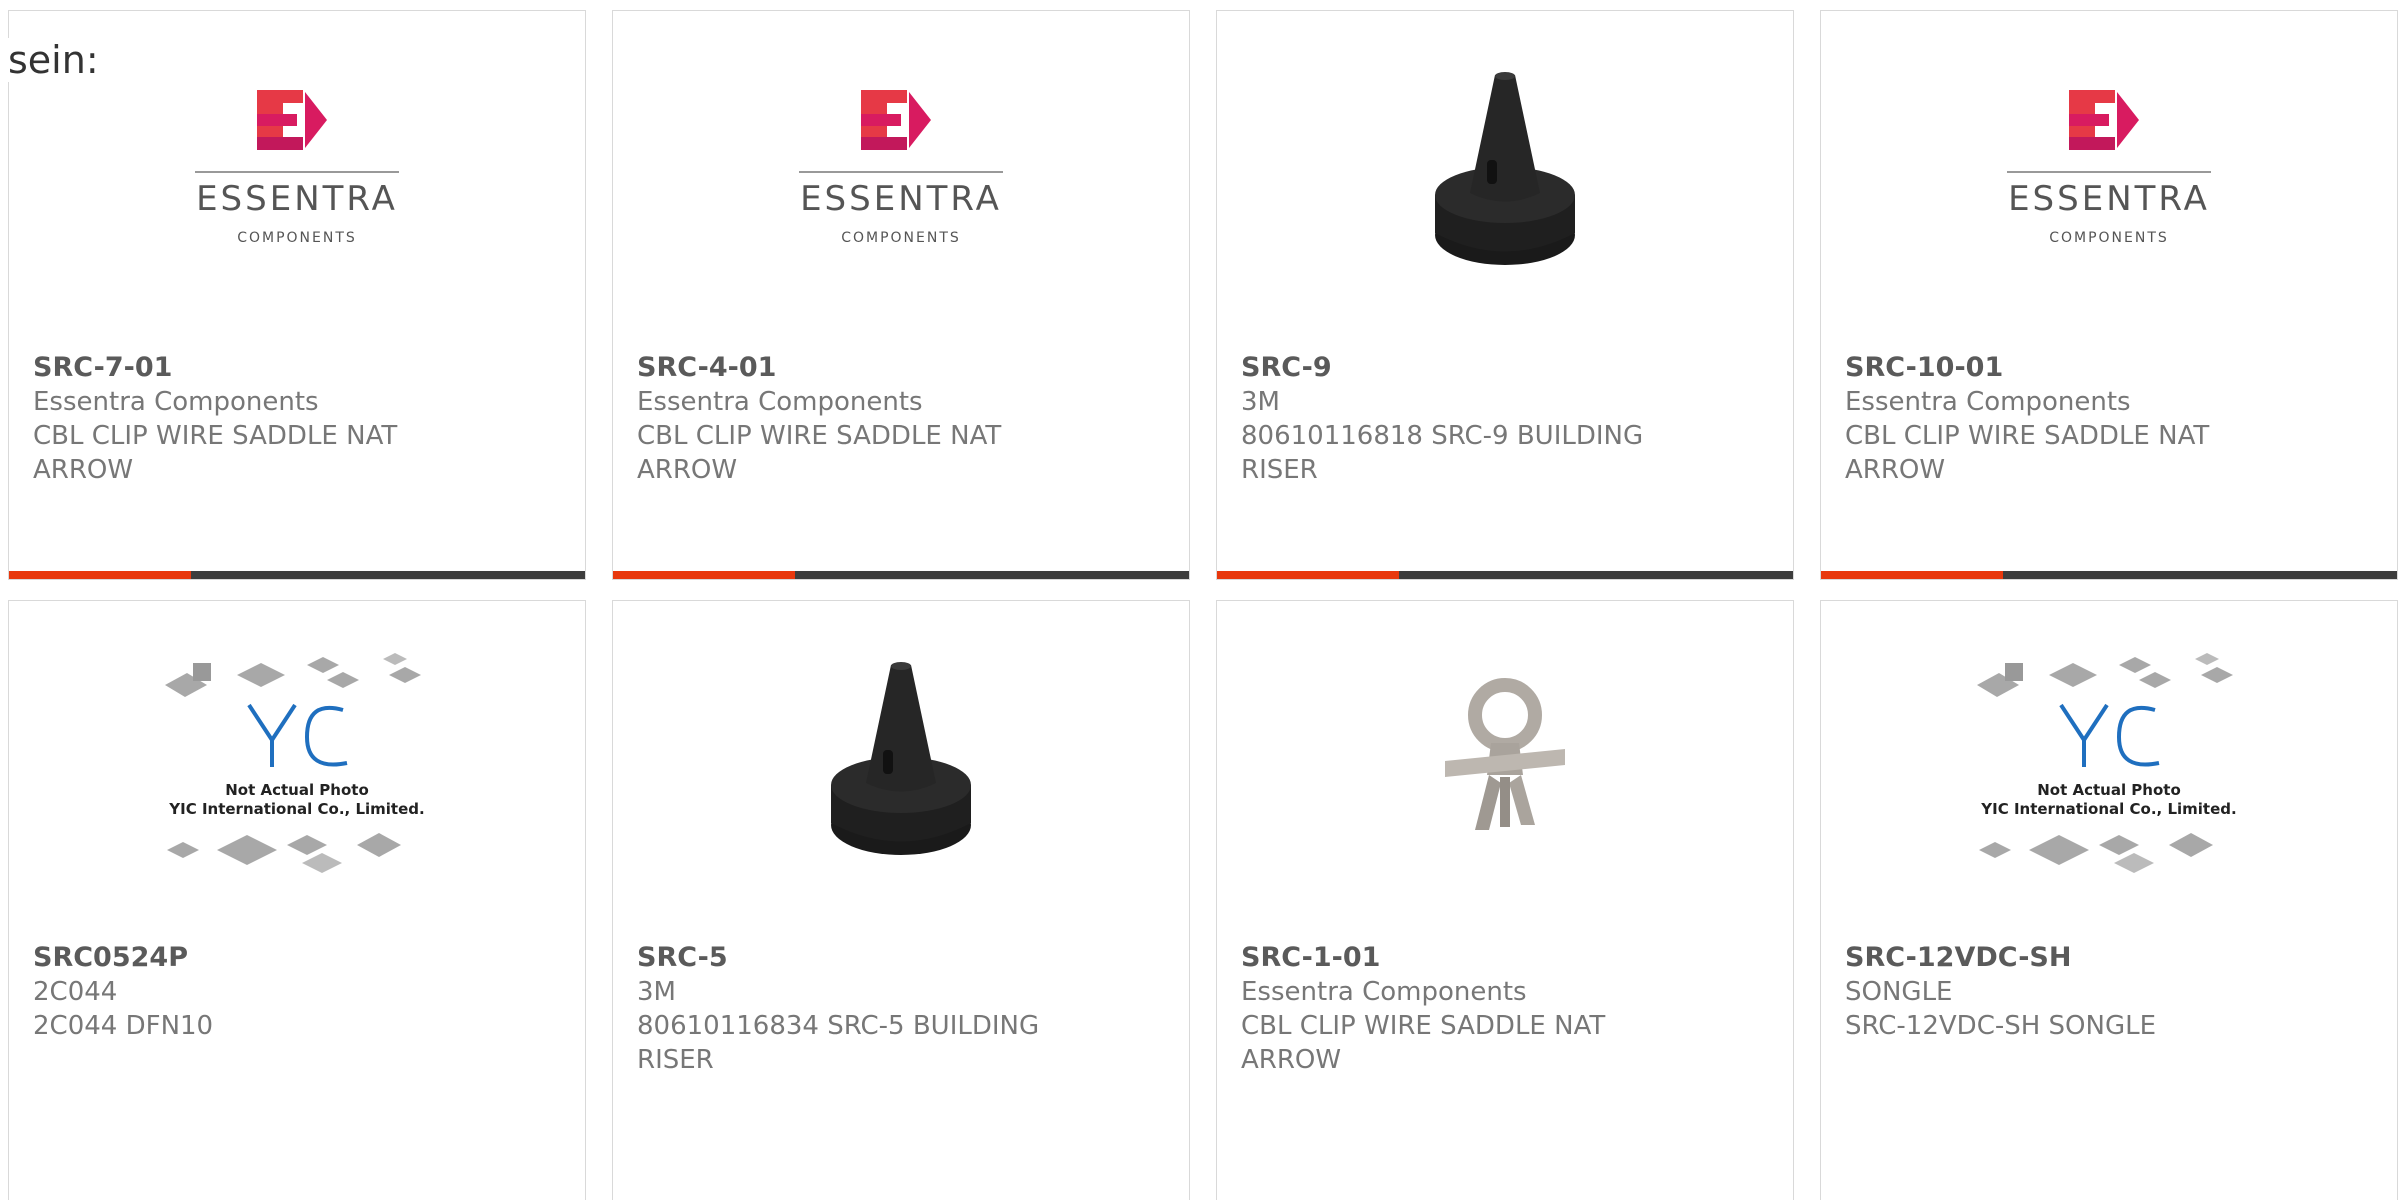 Image resolution: width=2400 pixels, height=1200 pixels. Describe the element at coordinates (2105, 368) in the screenshot. I see `part-number: SRC-10-01` at that location.